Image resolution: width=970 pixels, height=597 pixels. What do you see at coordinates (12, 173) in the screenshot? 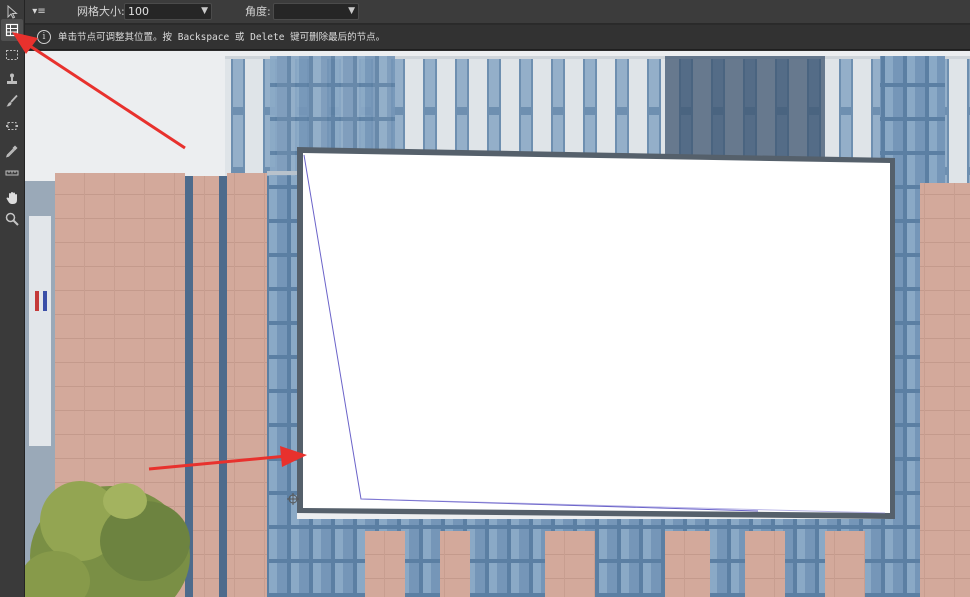
I see `measure-icon` at bounding box center [12, 173].